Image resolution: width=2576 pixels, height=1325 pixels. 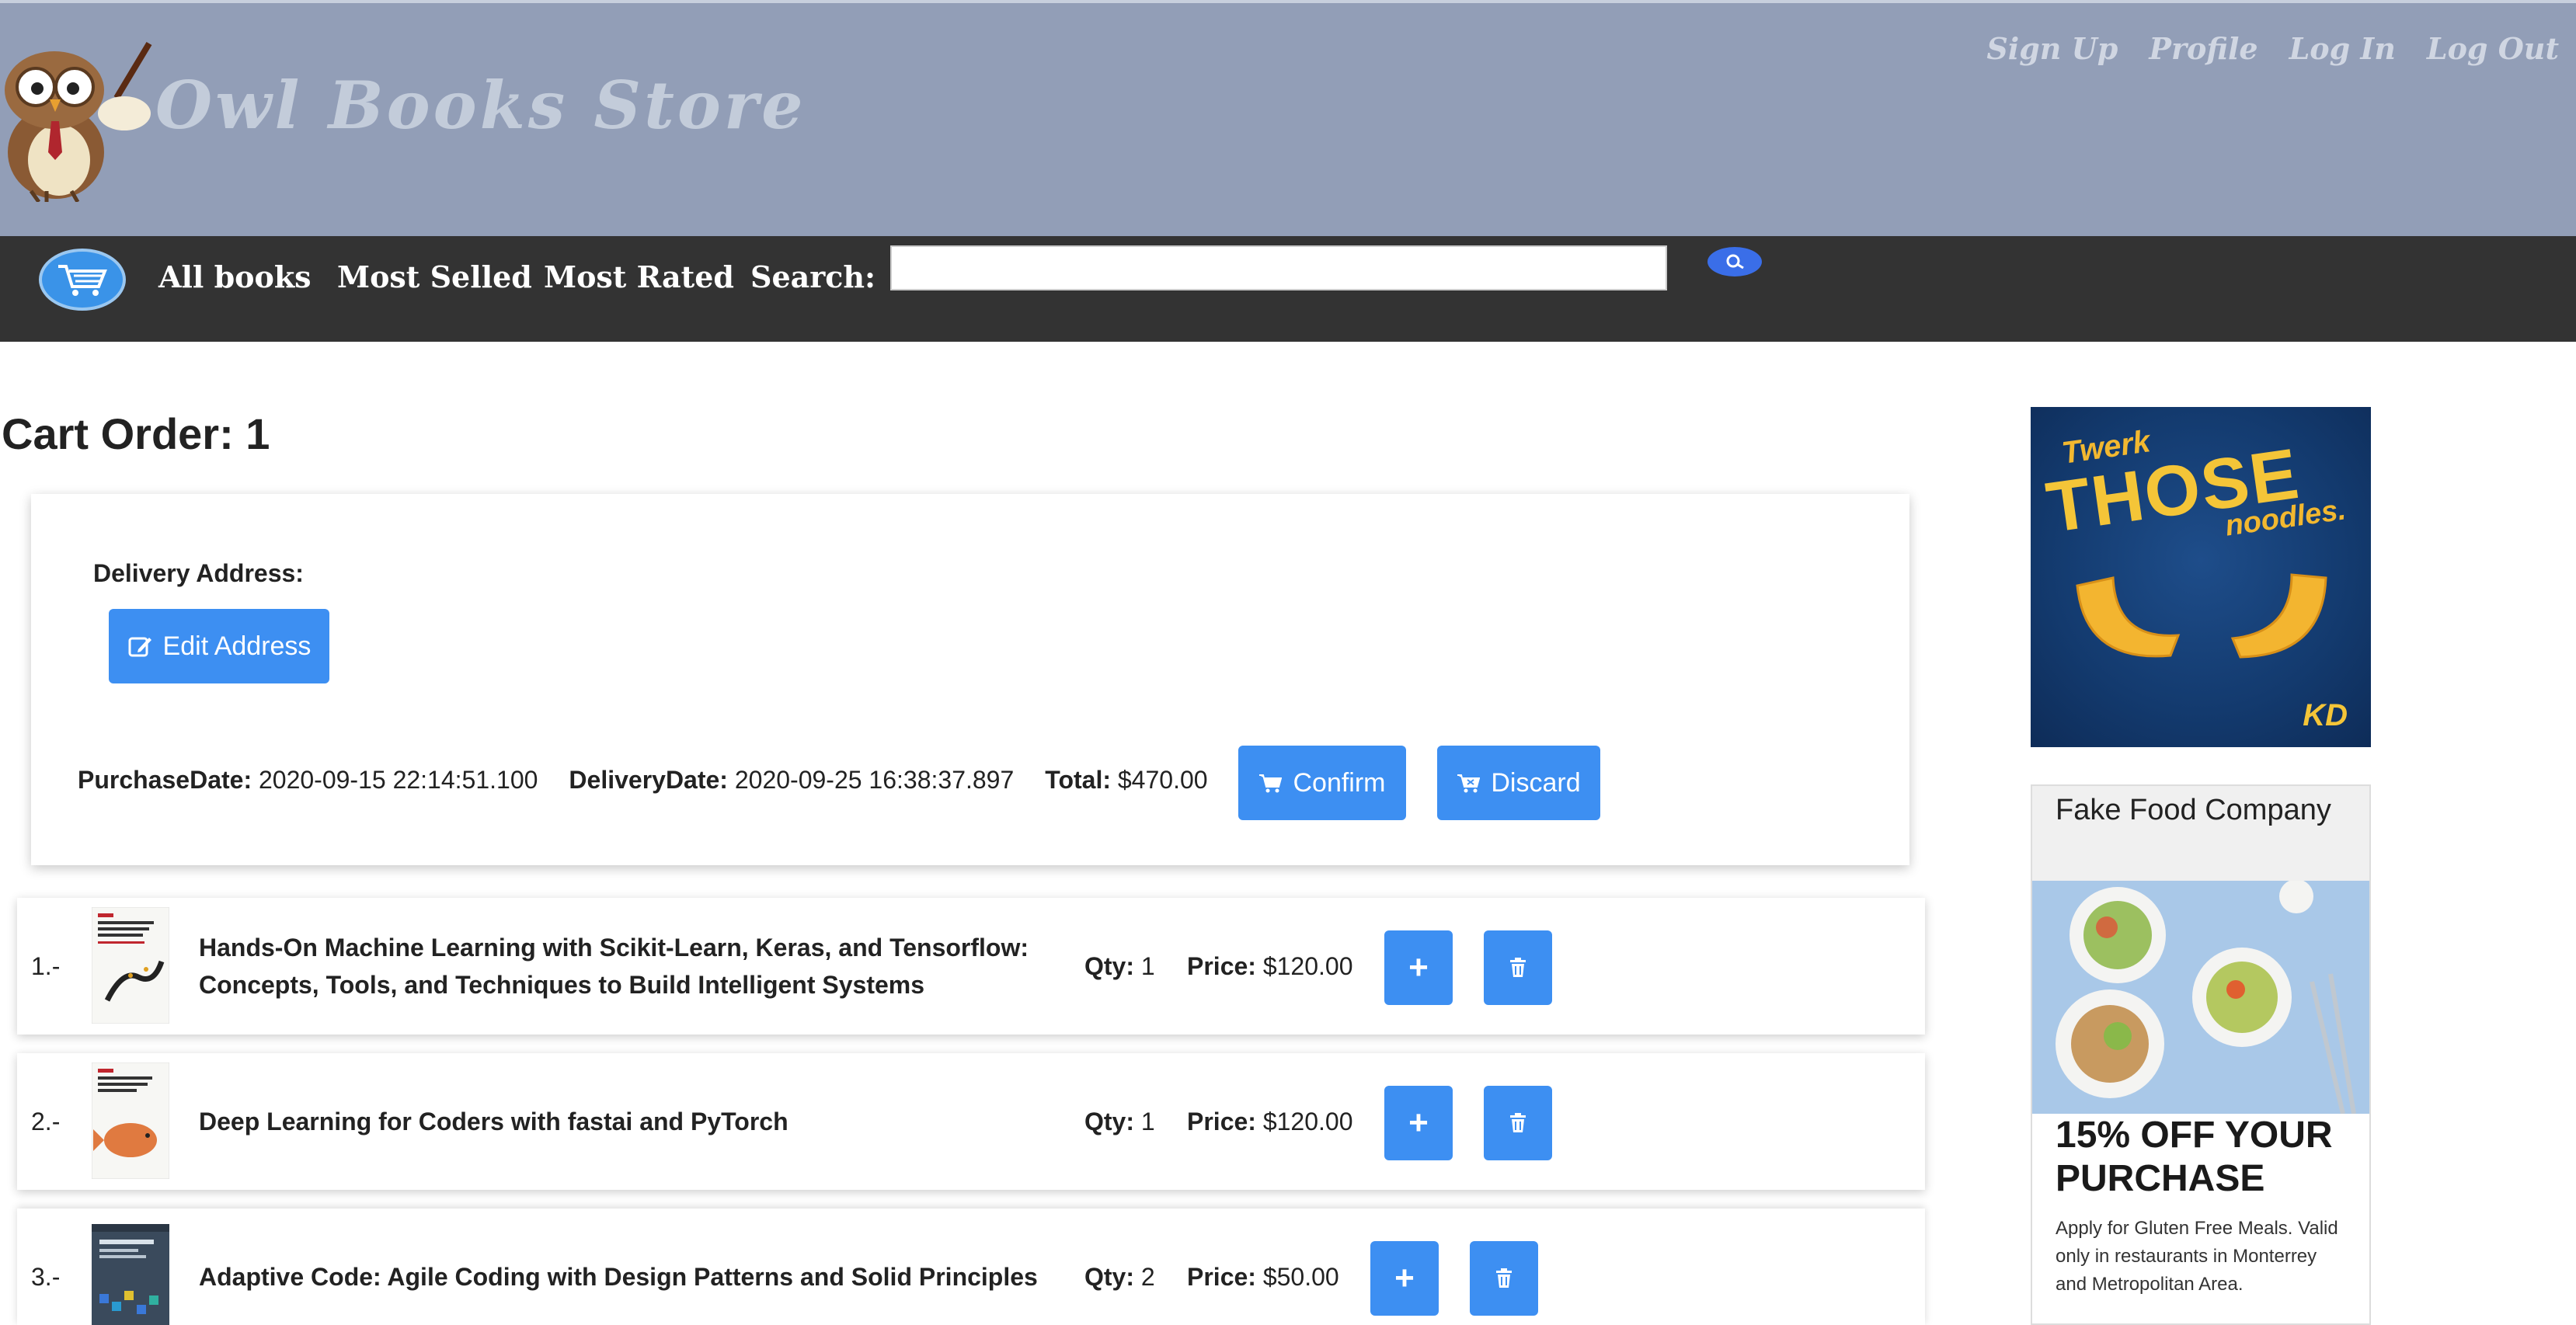 I want to click on price-value: $50.00, so click(x=1300, y=1277).